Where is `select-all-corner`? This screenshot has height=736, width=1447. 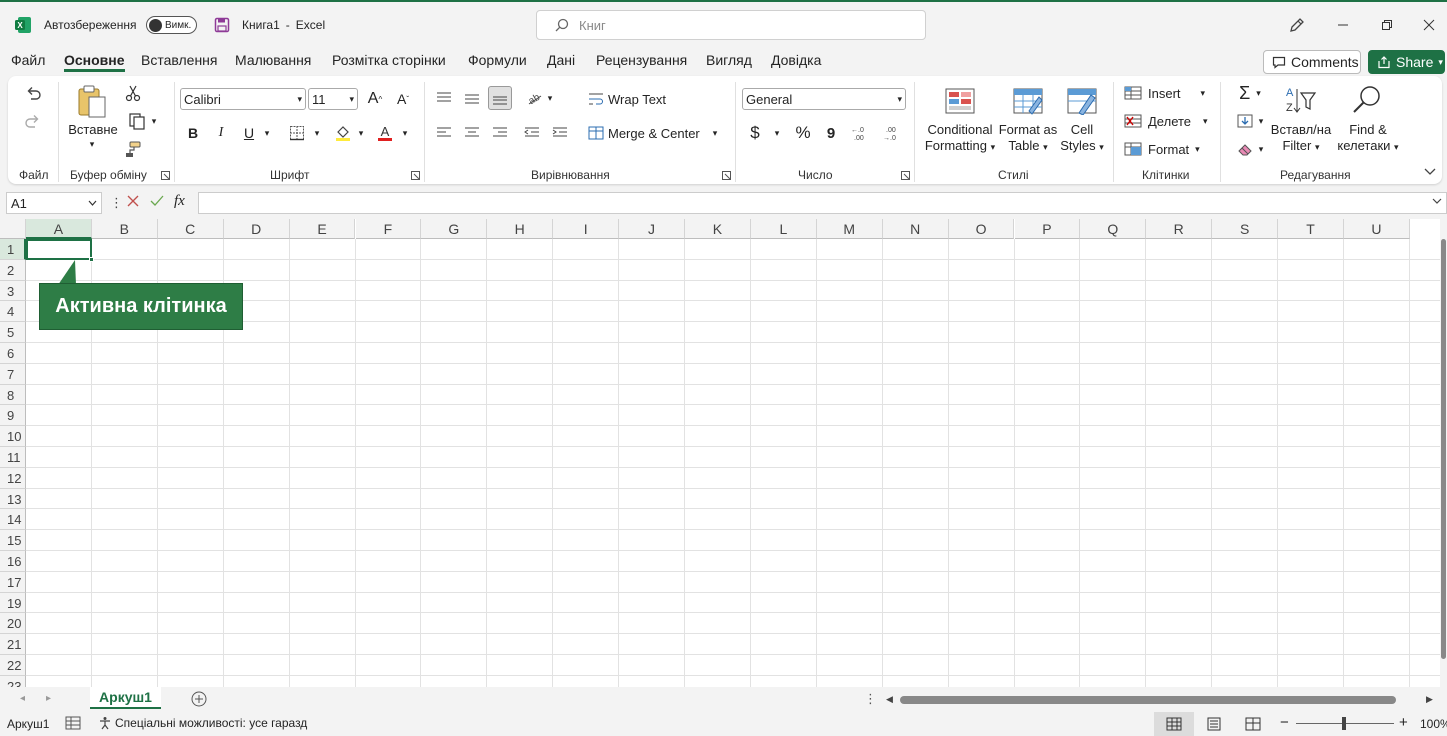 select-all-corner is located at coordinates (13, 229).